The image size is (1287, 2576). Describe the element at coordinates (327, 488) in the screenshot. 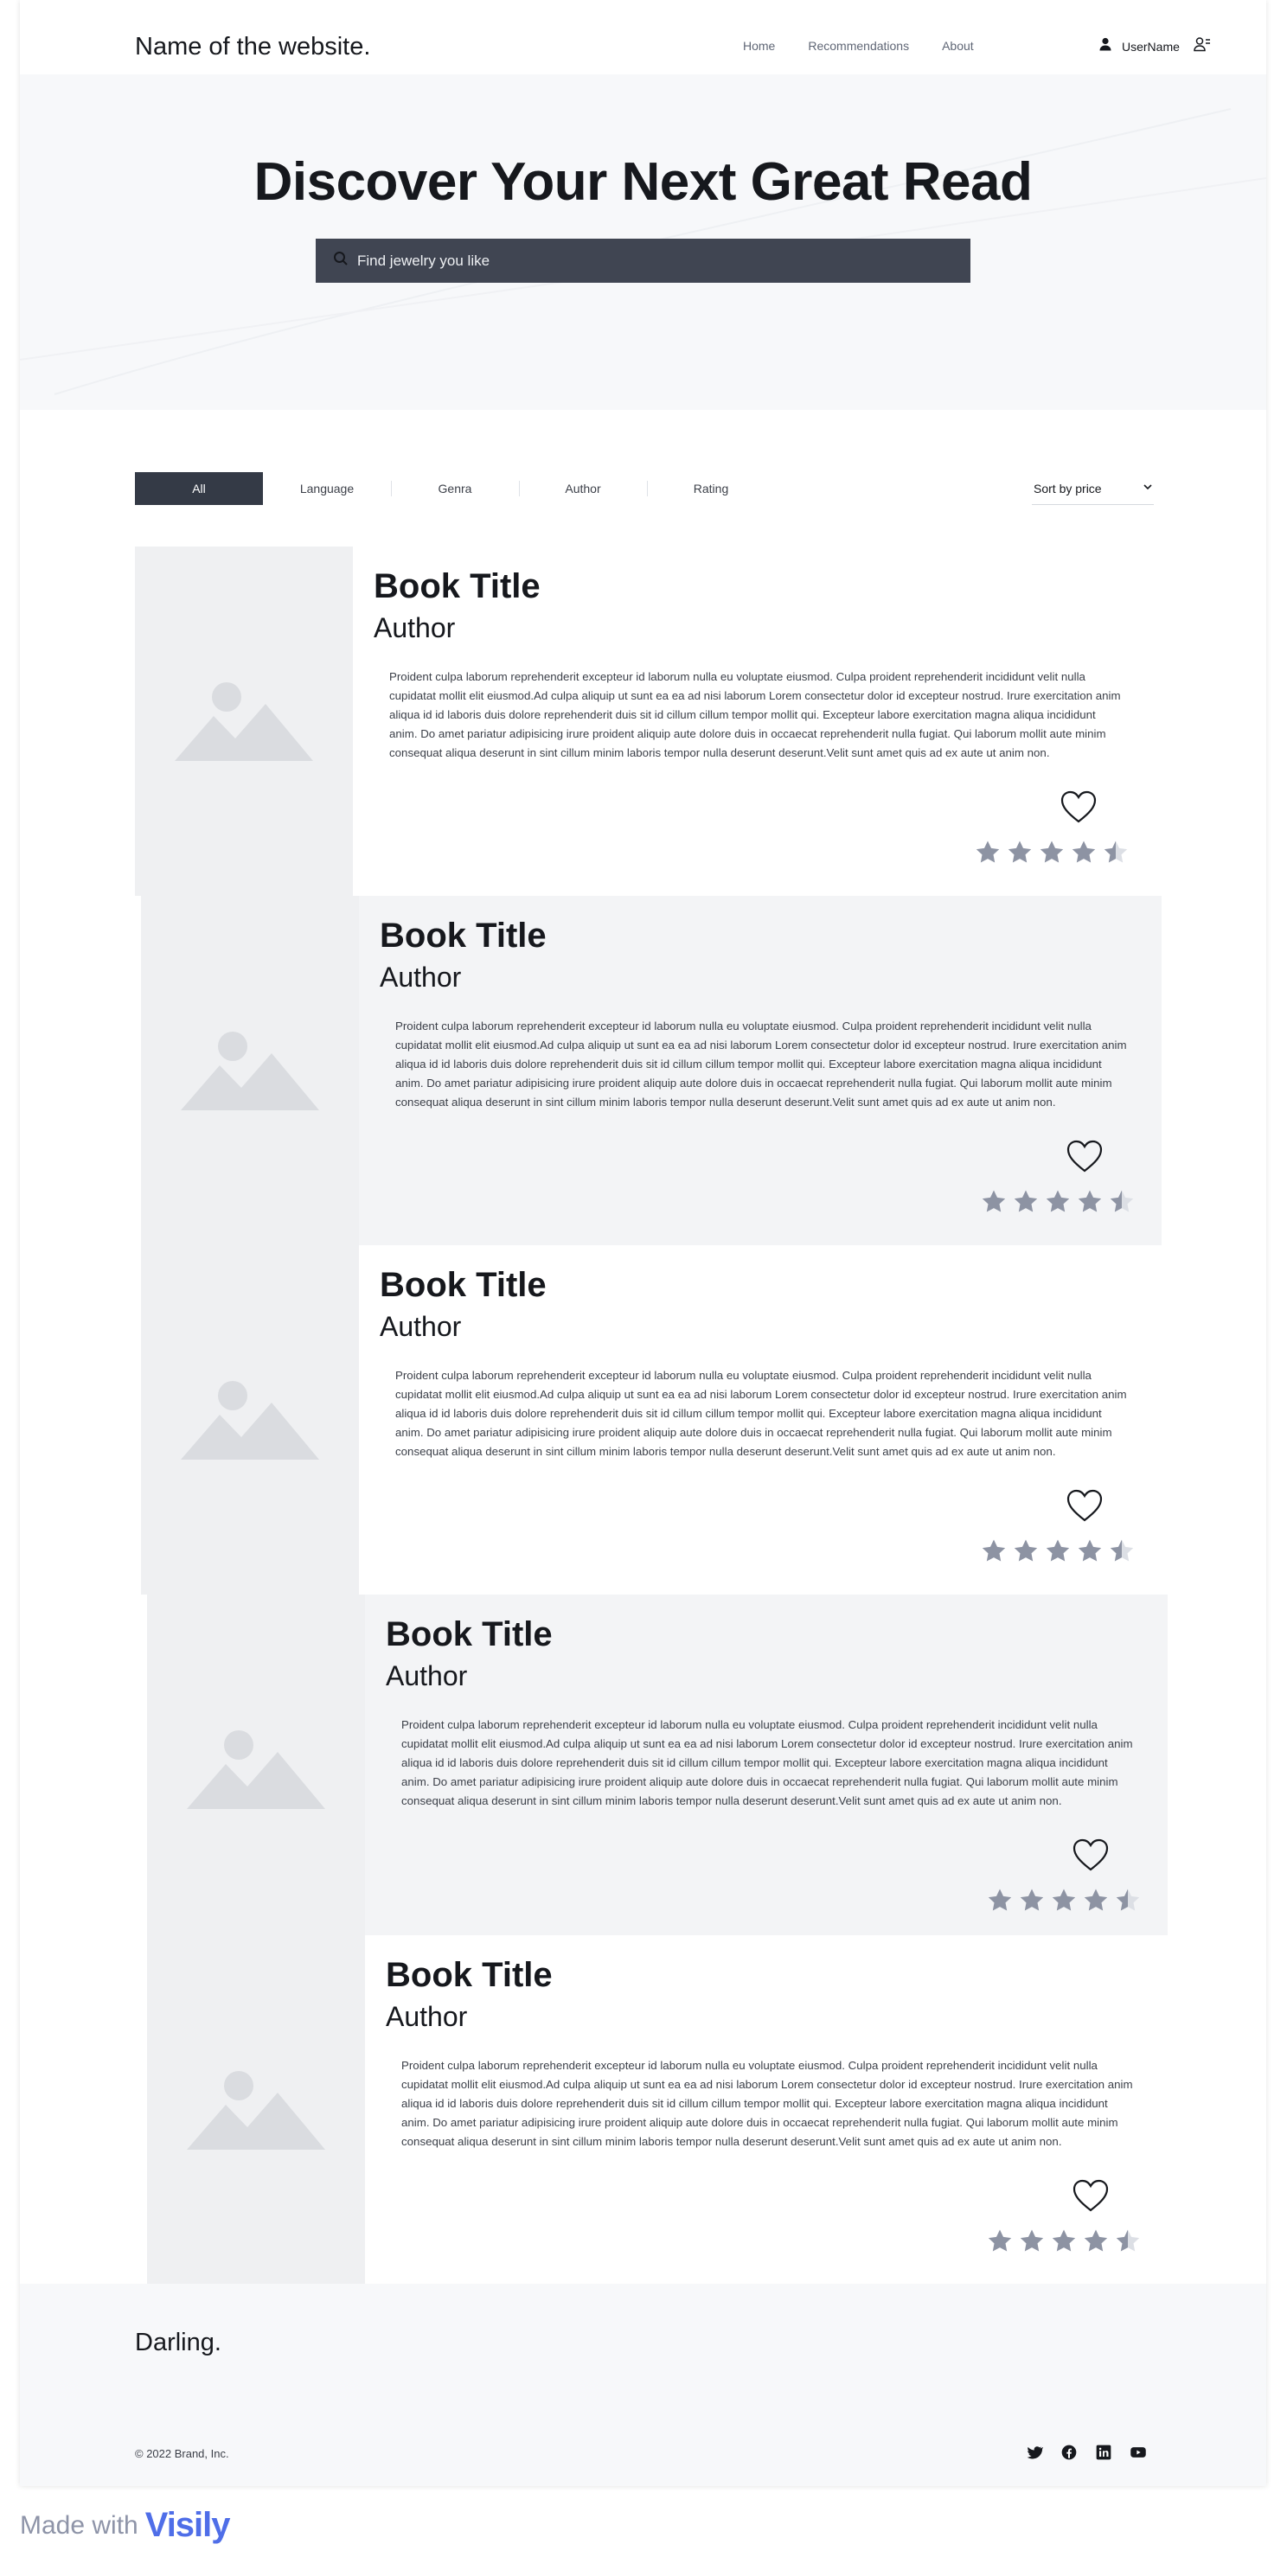

I see `tab-language: Language` at that location.